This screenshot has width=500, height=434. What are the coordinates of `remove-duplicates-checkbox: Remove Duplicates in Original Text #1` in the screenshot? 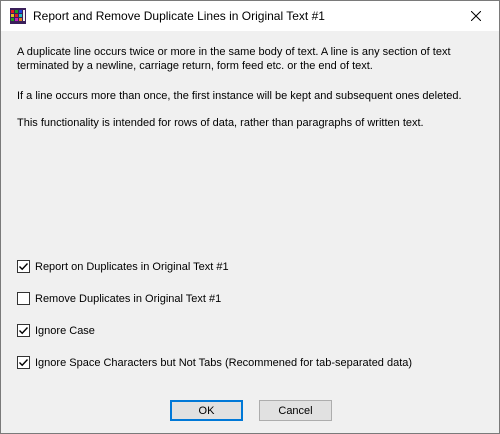 It's located at (119, 298).